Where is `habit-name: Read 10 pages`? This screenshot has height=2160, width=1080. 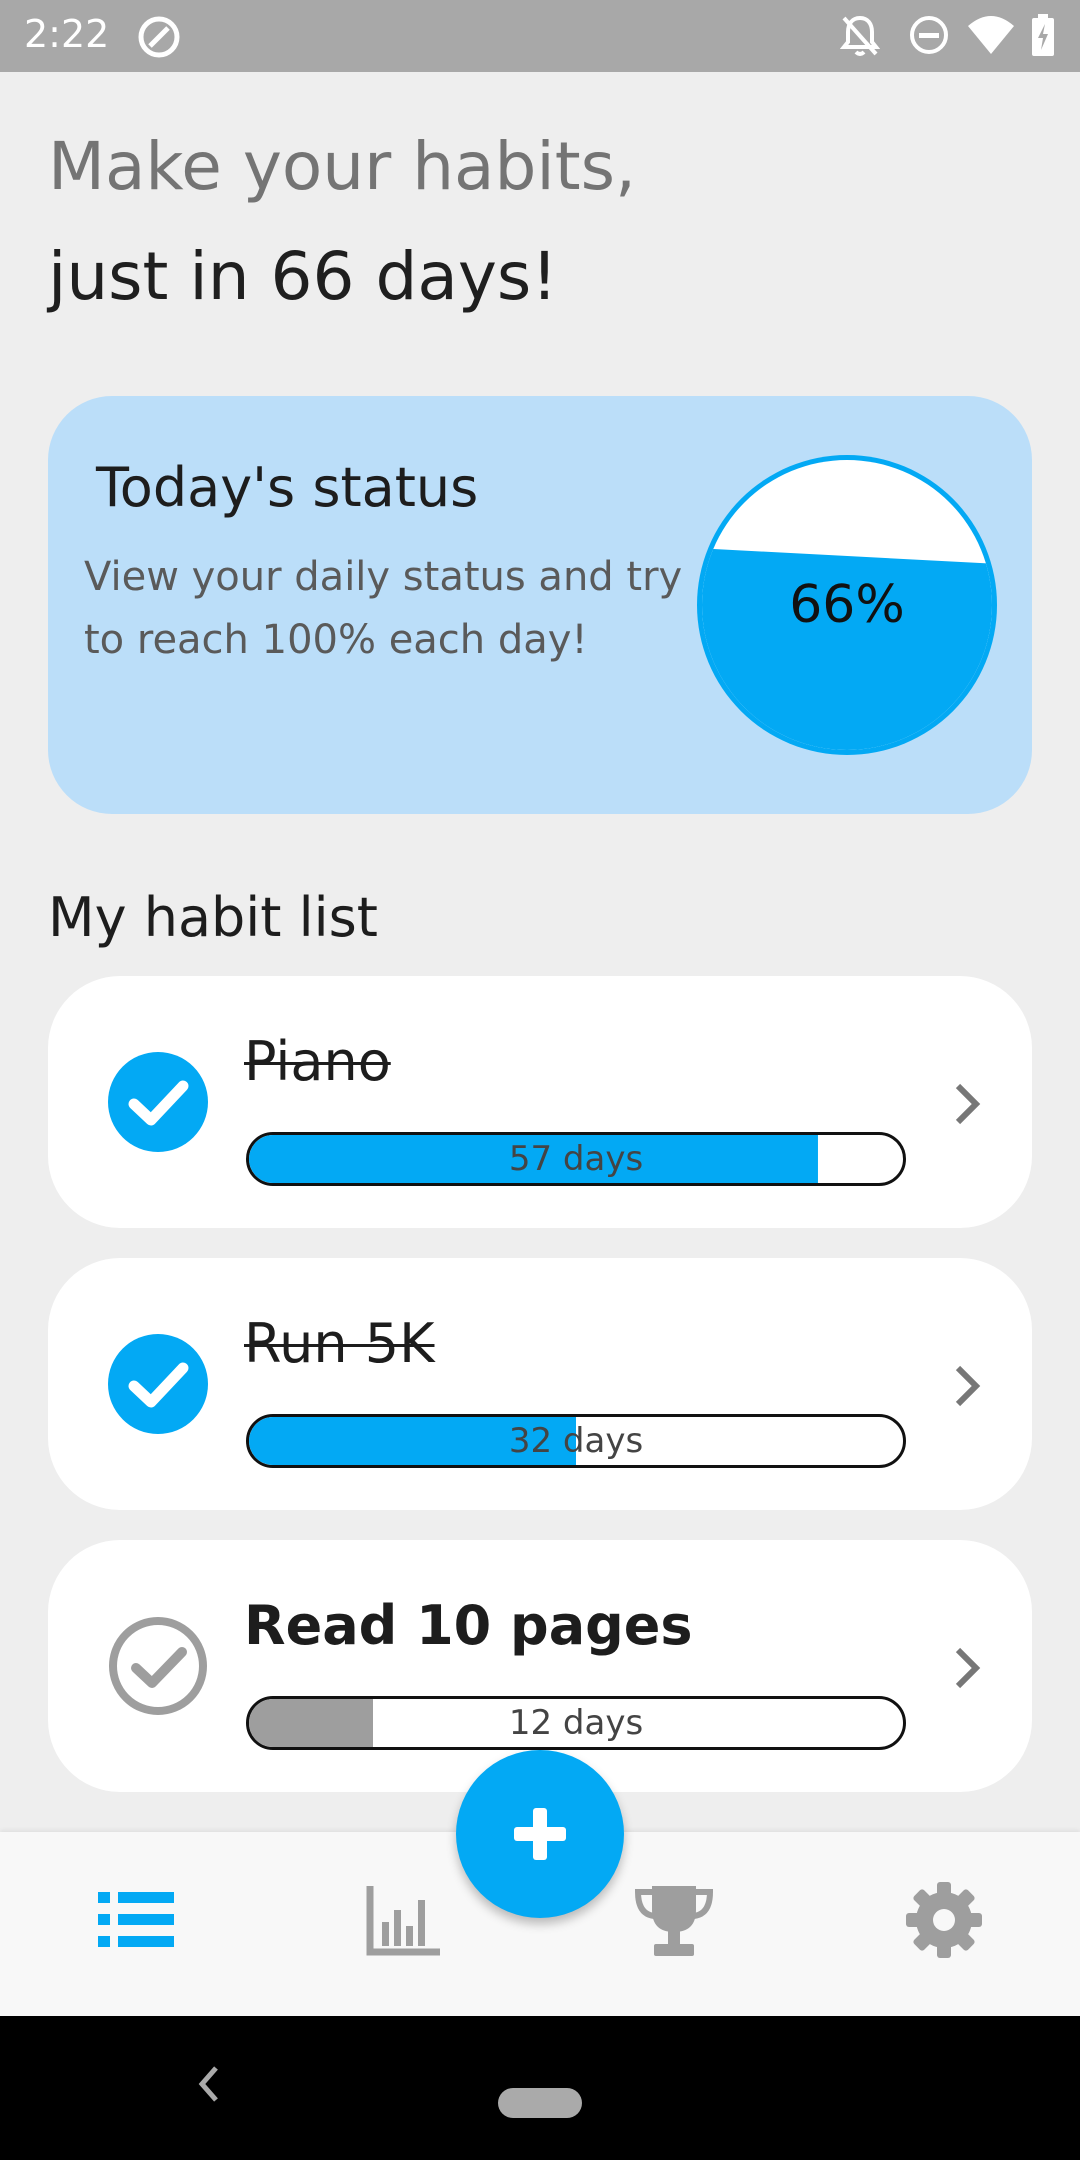 habit-name: Read 10 pages is located at coordinates (468, 1625).